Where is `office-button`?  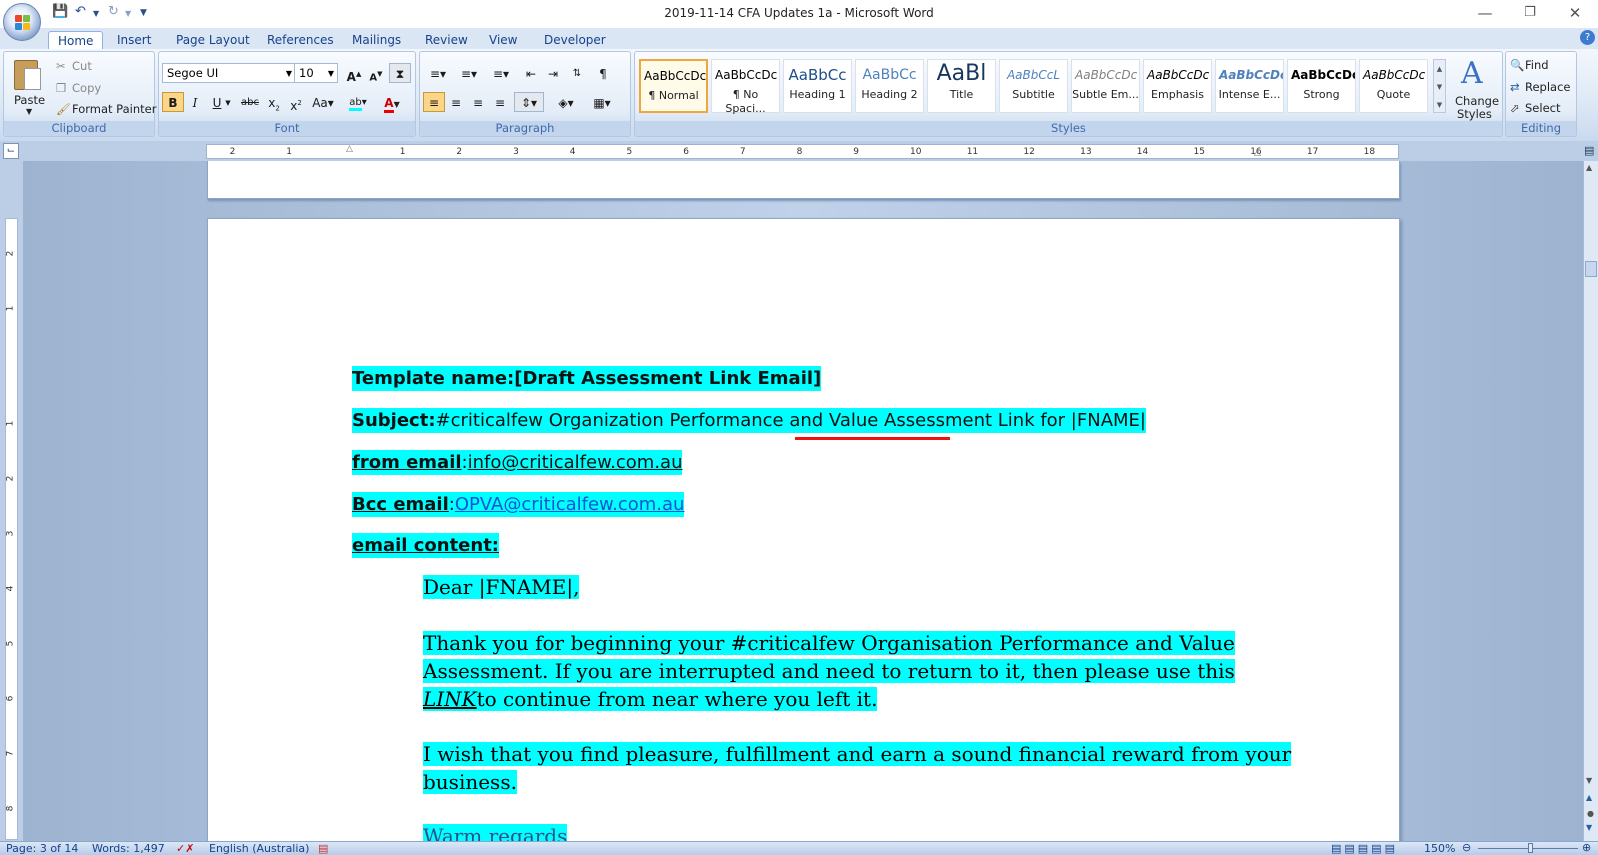
office-button is located at coordinates (22, 22).